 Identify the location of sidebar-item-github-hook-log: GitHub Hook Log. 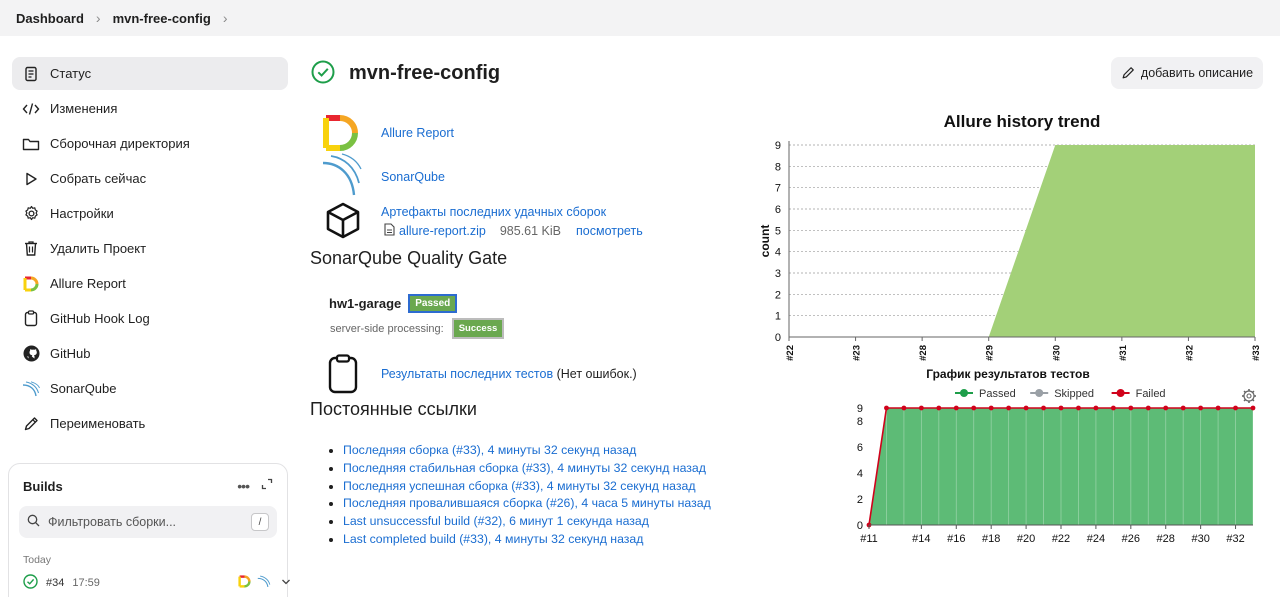
(150, 318).